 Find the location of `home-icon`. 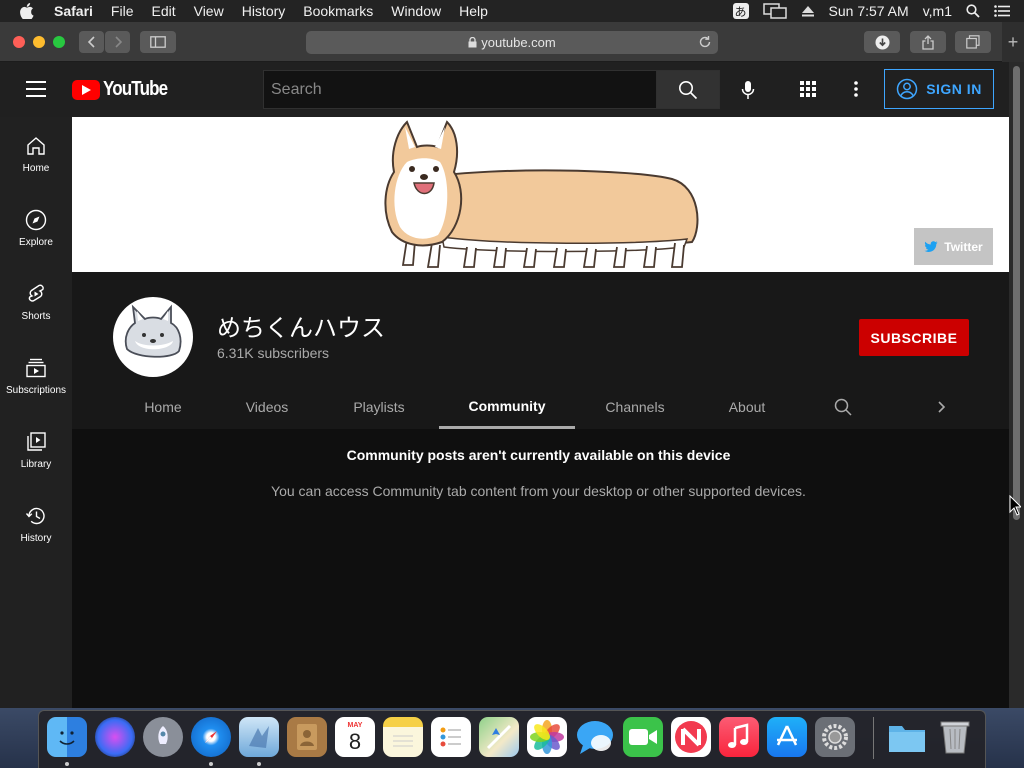

home-icon is located at coordinates (36, 146).